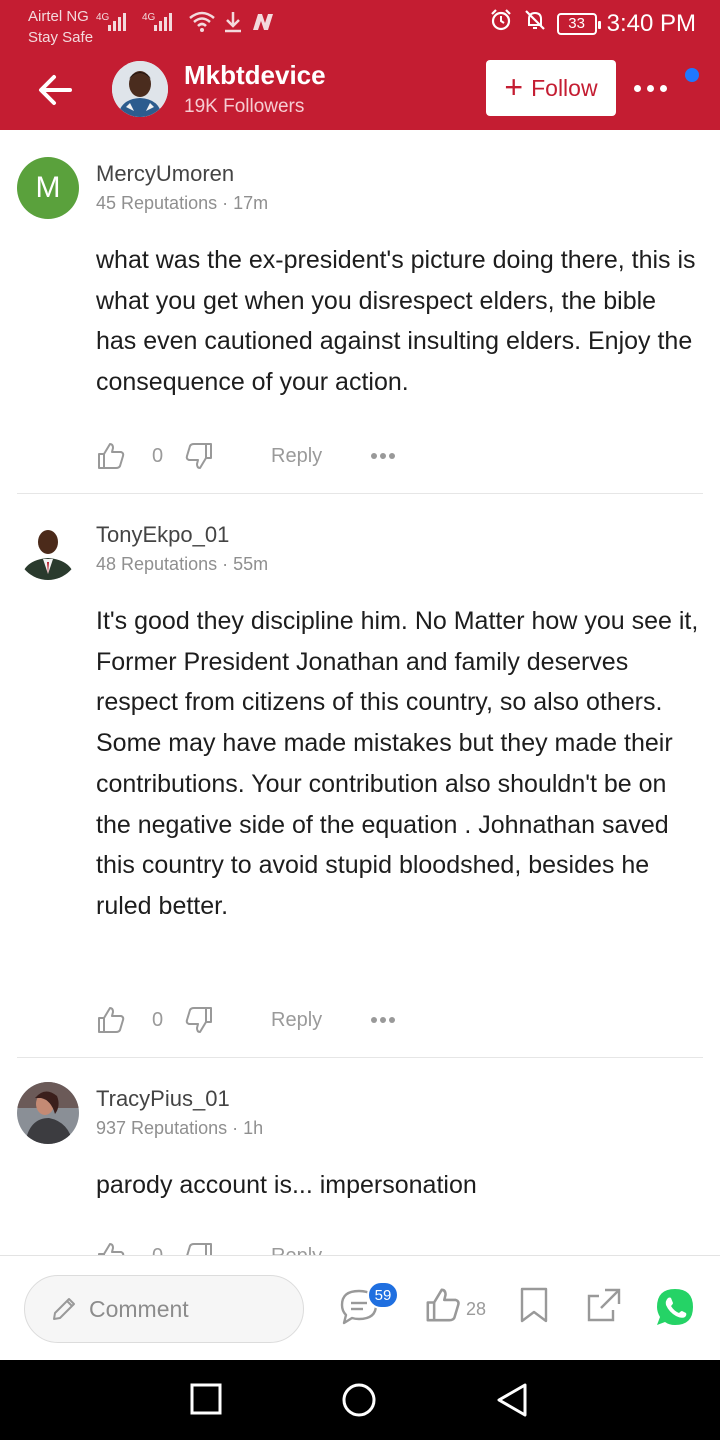 The width and height of the screenshot is (720, 1440). What do you see at coordinates (60, 27) in the screenshot?
I see `status-carrier: Airtel NG Stay Safe` at bounding box center [60, 27].